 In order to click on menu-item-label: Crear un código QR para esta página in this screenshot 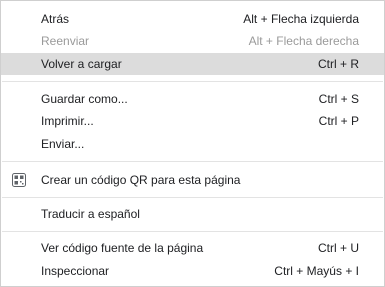, I will do `click(141, 180)`.